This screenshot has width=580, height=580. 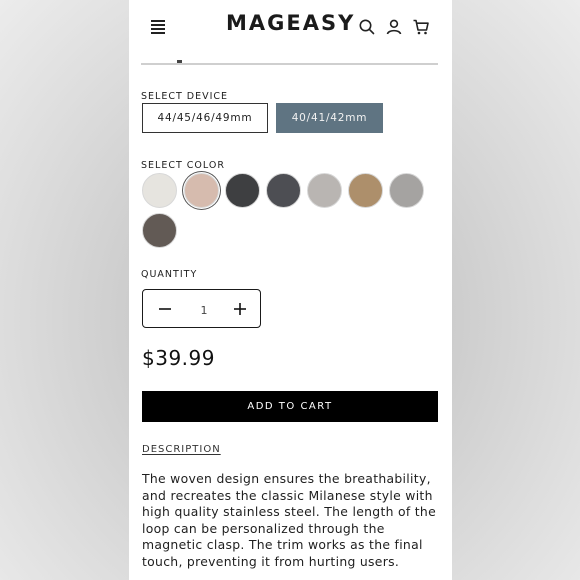 I want to click on select-device-label: SELECT DEVICE, so click(x=185, y=96).